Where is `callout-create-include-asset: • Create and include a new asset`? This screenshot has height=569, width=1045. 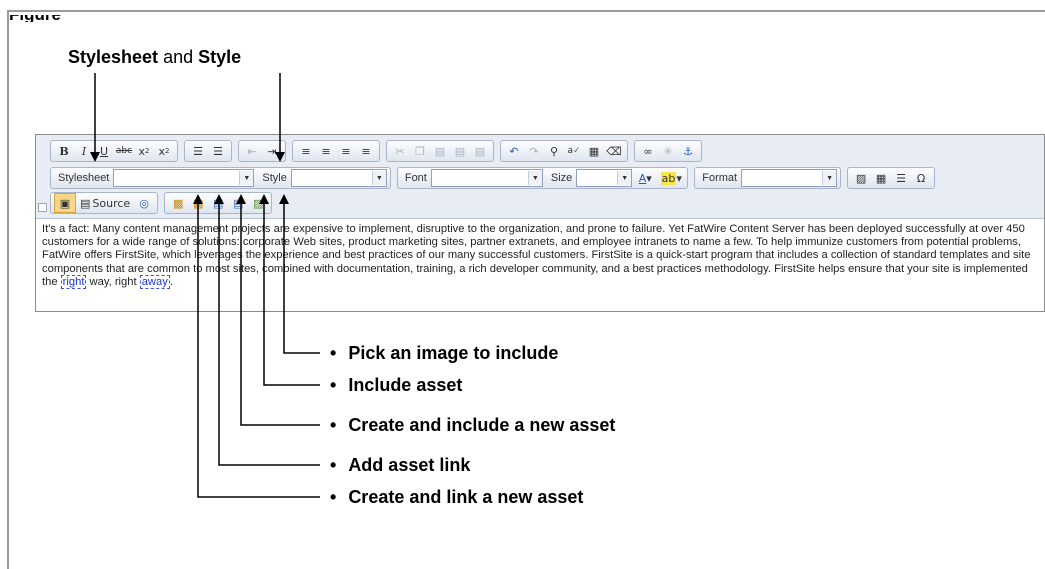
callout-create-include-asset: • Create and include a new asset is located at coordinates (472, 425).